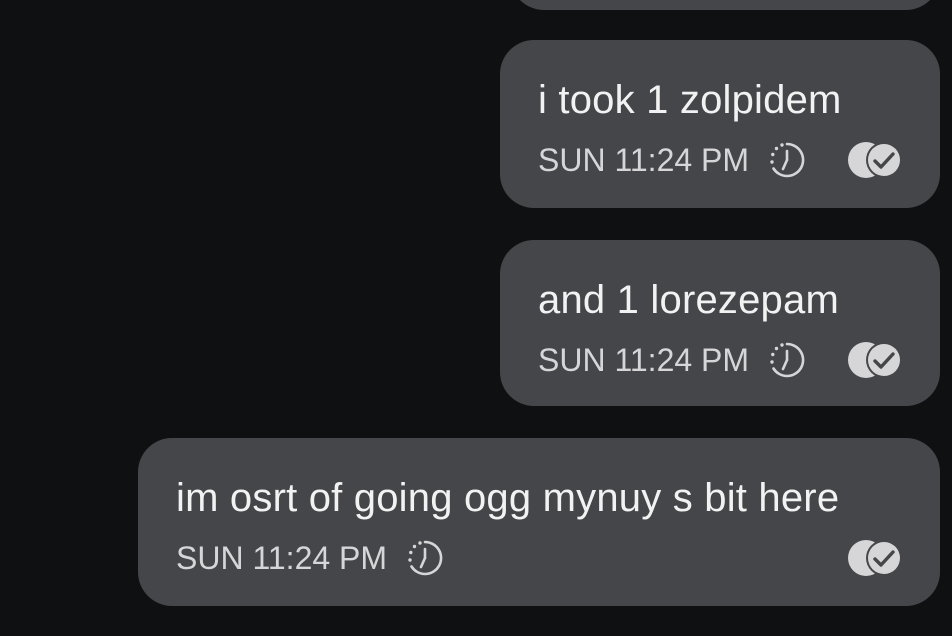 This screenshot has width=952, height=636. Describe the element at coordinates (720, 124) in the screenshot. I see `message-bubble: i took 1 zolpidem SUN 11:24 PM` at that location.